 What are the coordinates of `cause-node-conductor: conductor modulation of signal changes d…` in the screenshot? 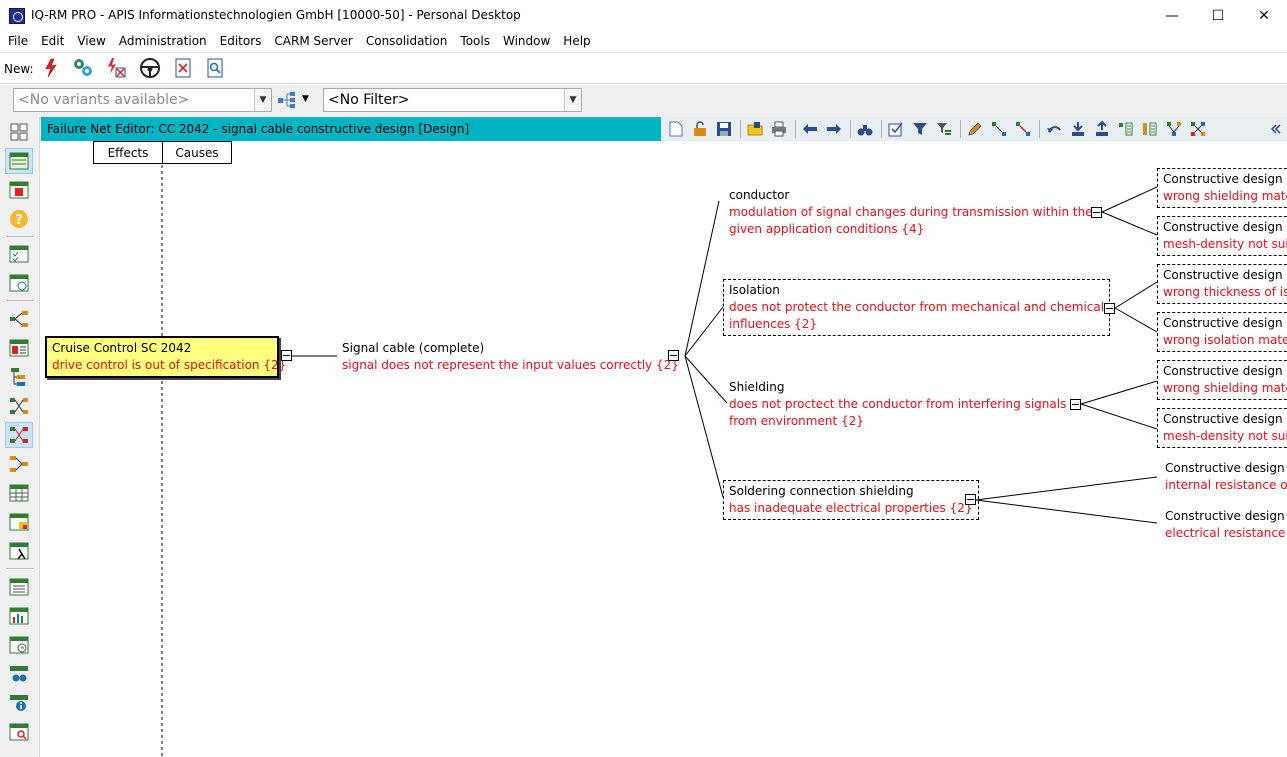 It's located at (911, 212).